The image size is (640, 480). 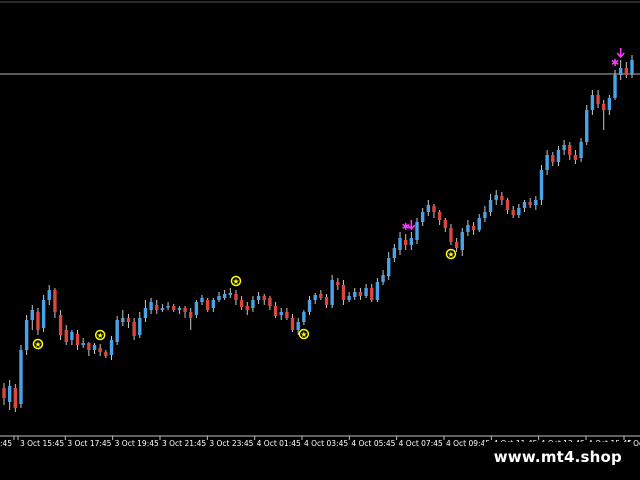 I want to click on x-tick-label: 3 Oct 21:45, so click(x=184, y=443).